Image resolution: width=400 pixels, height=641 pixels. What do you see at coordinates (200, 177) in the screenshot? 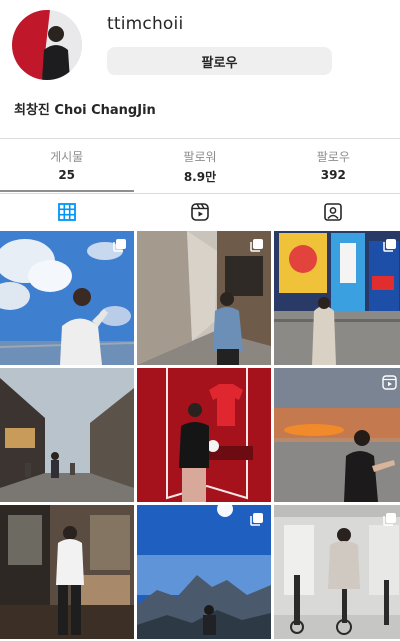
I see `stat-followers-value: 8.9만` at bounding box center [200, 177].